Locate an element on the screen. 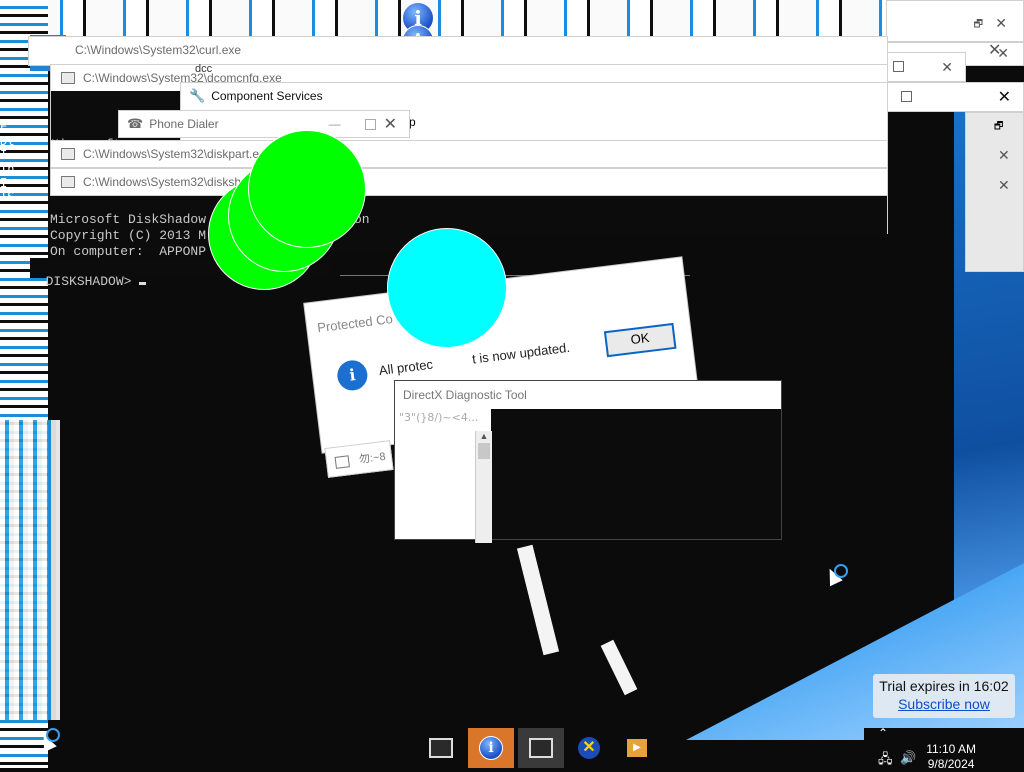  clock-date: 9/8/2024 is located at coordinates (951, 764).